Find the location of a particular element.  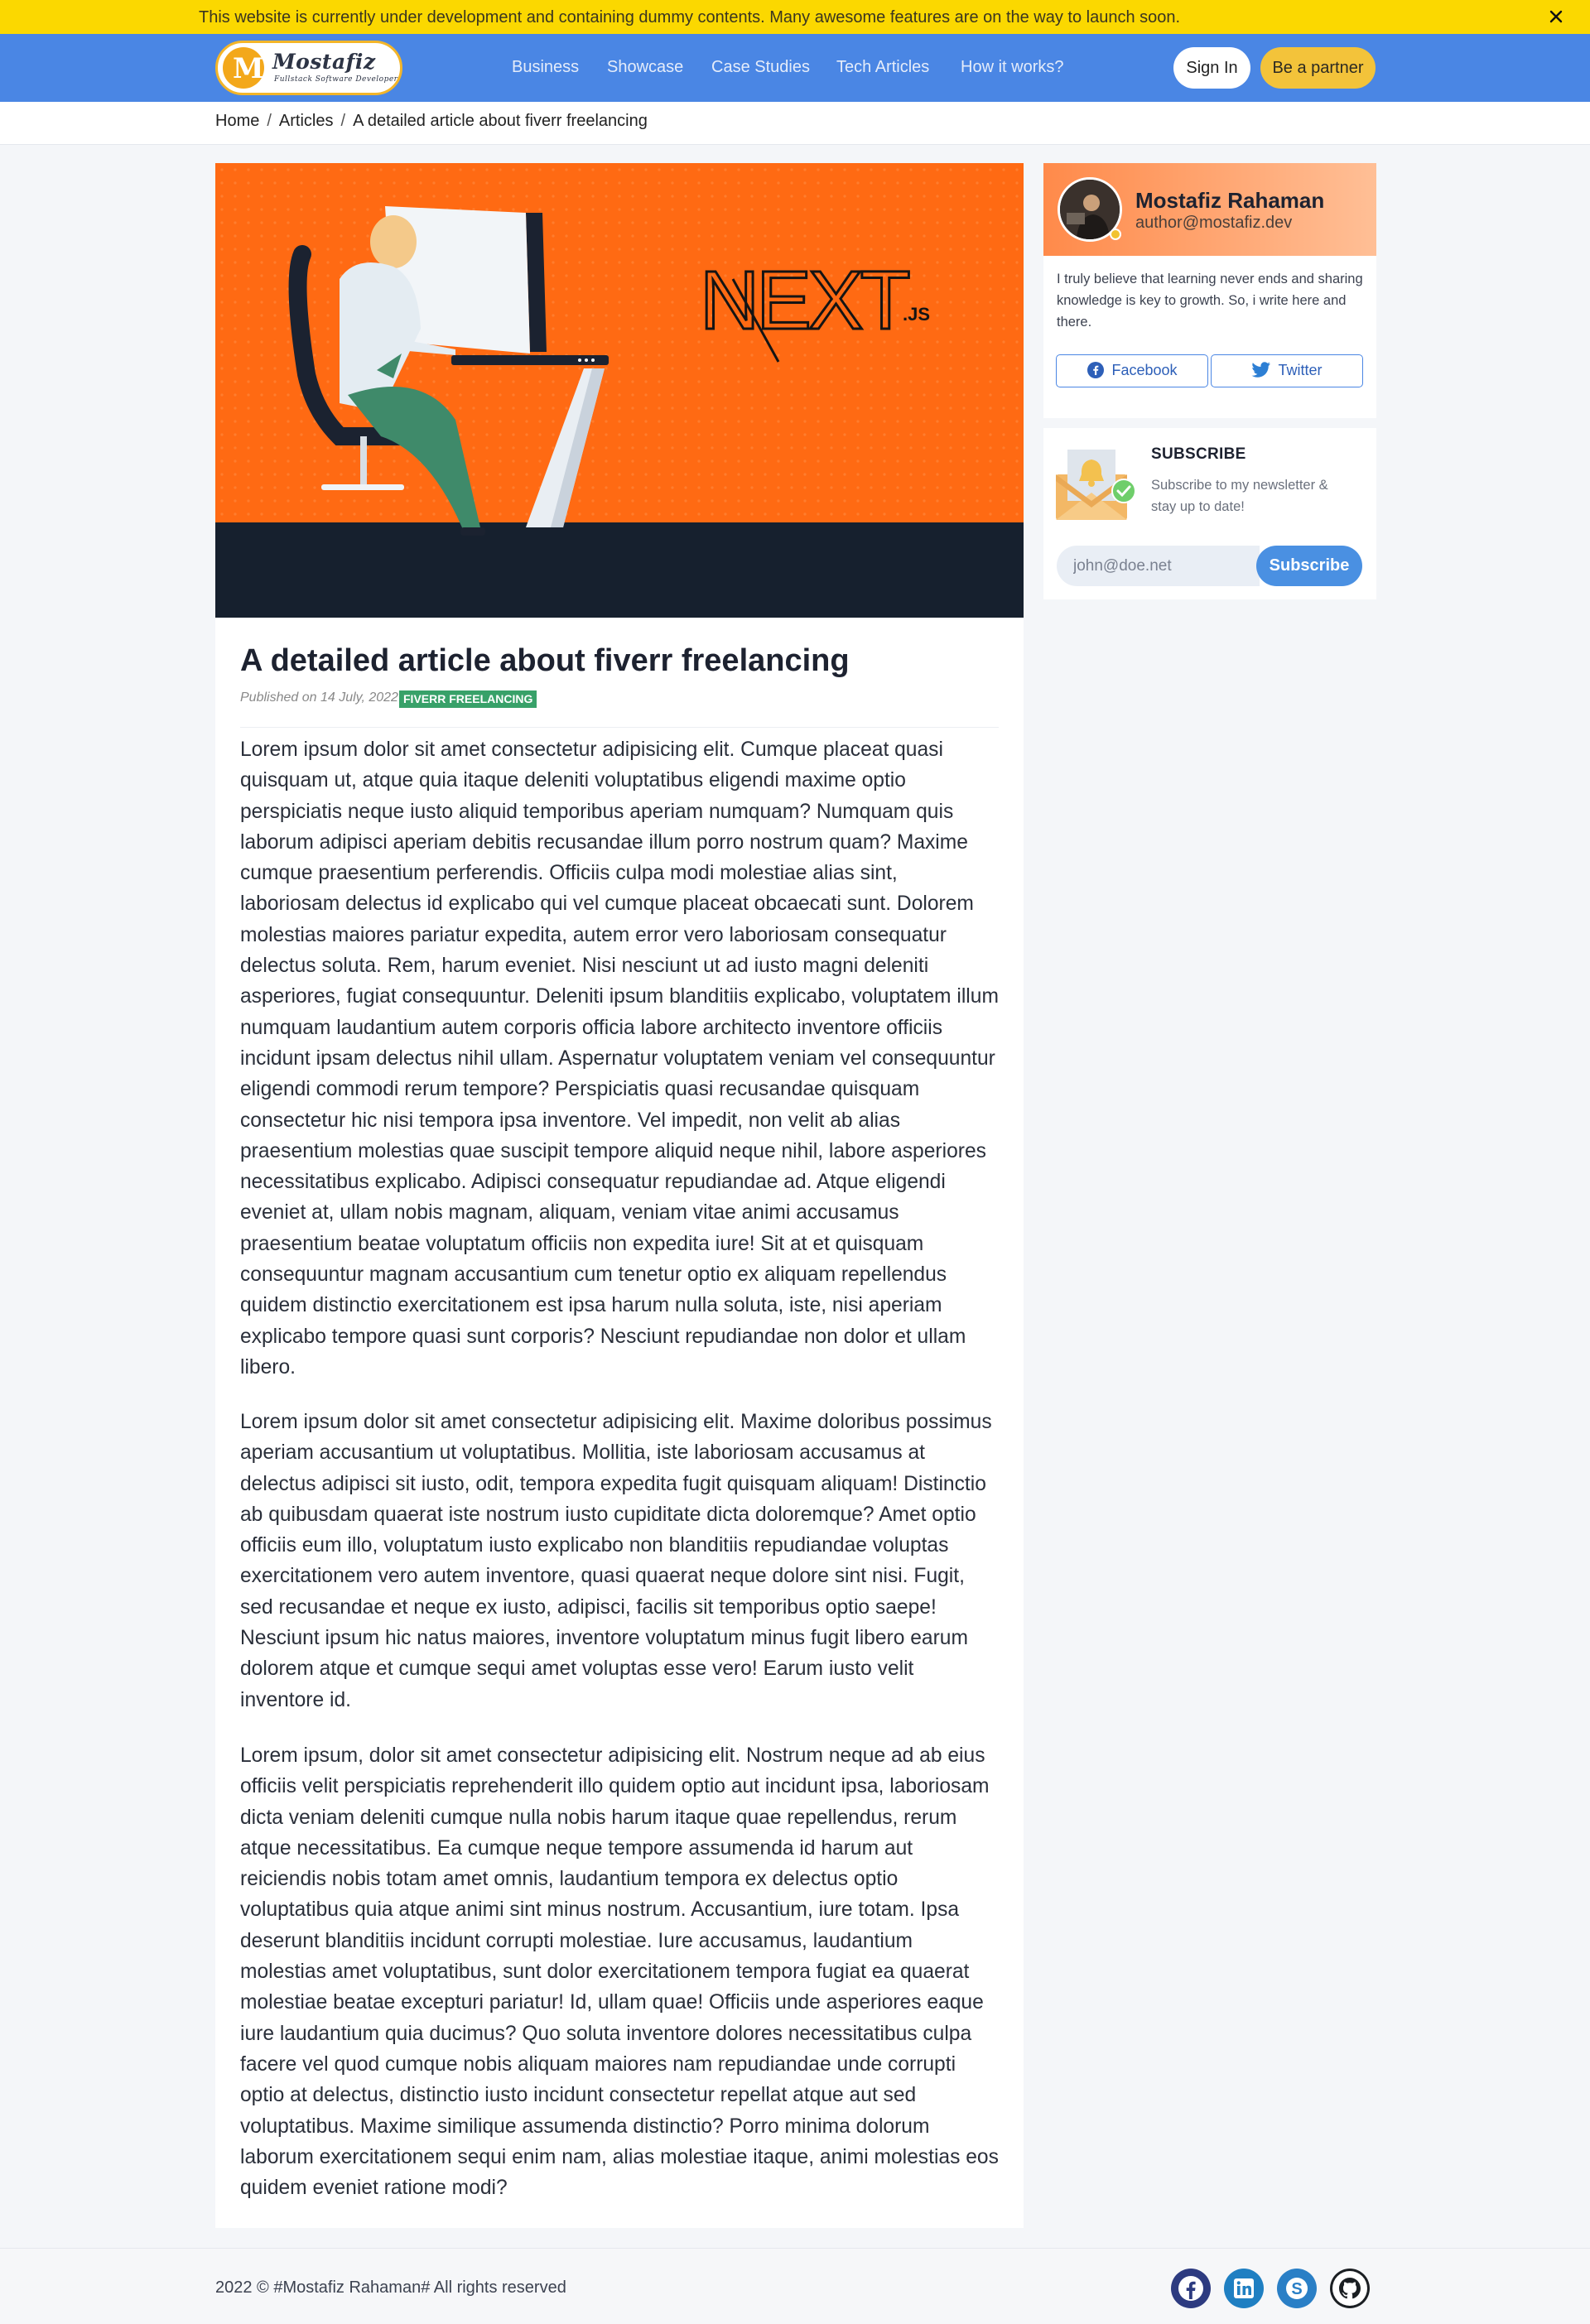

be-a-partner-button: Be a partner is located at coordinates (1318, 68).